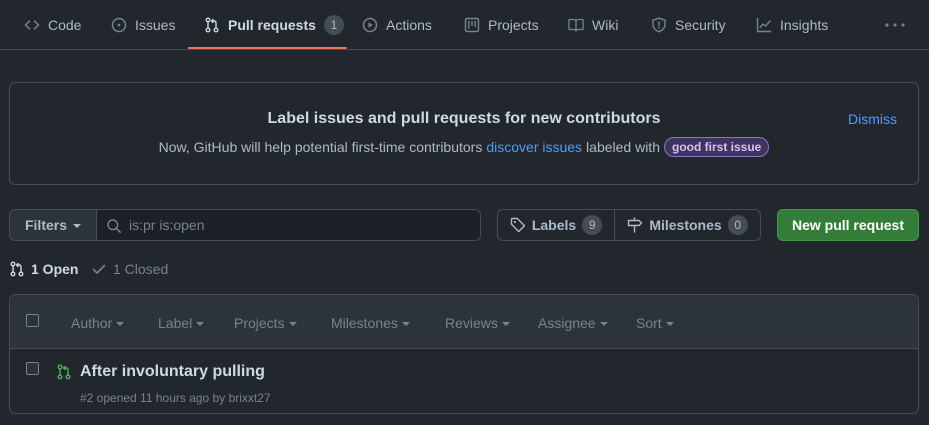 This screenshot has height=425, width=929. Describe the element at coordinates (534, 147) in the screenshot. I see `discover-issues-link: discover issues` at that location.